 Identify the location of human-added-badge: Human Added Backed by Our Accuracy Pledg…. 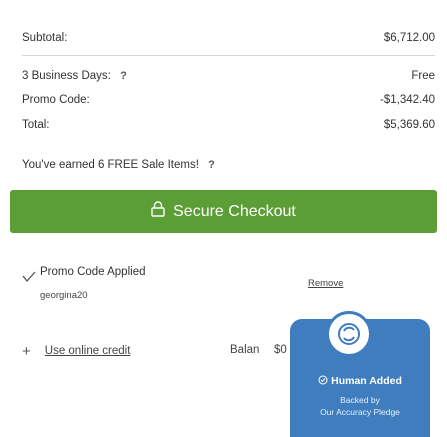
(360, 374).